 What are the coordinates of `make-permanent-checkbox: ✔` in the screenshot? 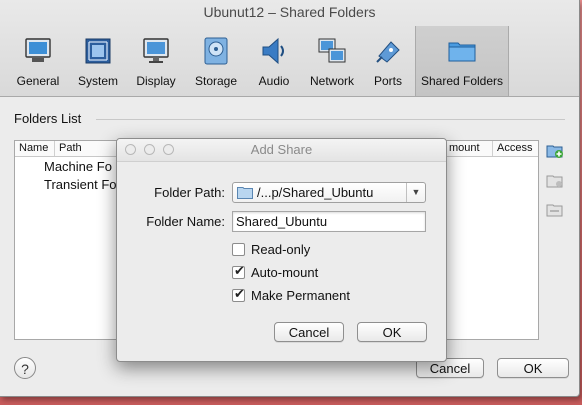 It's located at (238, 294).